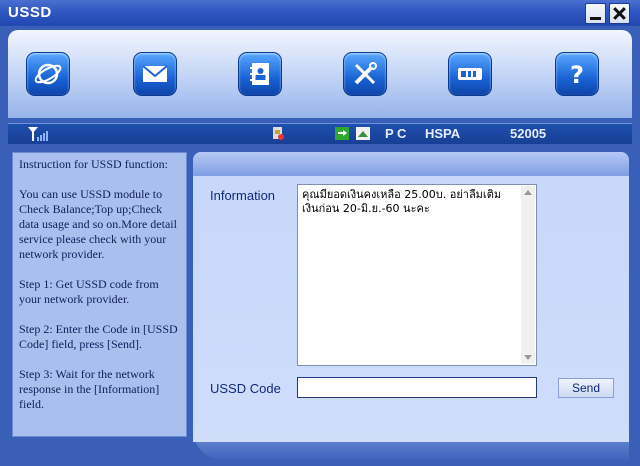  What do you see at coordinates (528, 133) in the screenshot?
I see `operator-code: 52005` at bounding box center [528, 133].